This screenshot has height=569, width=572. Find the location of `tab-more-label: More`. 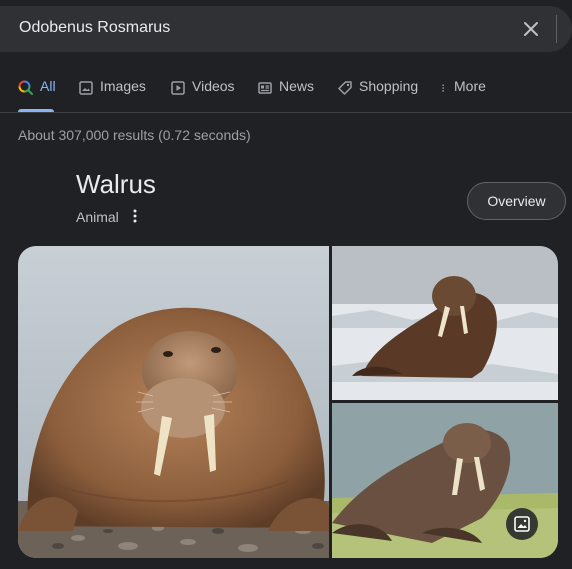

tab-more-label: More is located at coordinates (470, 86).